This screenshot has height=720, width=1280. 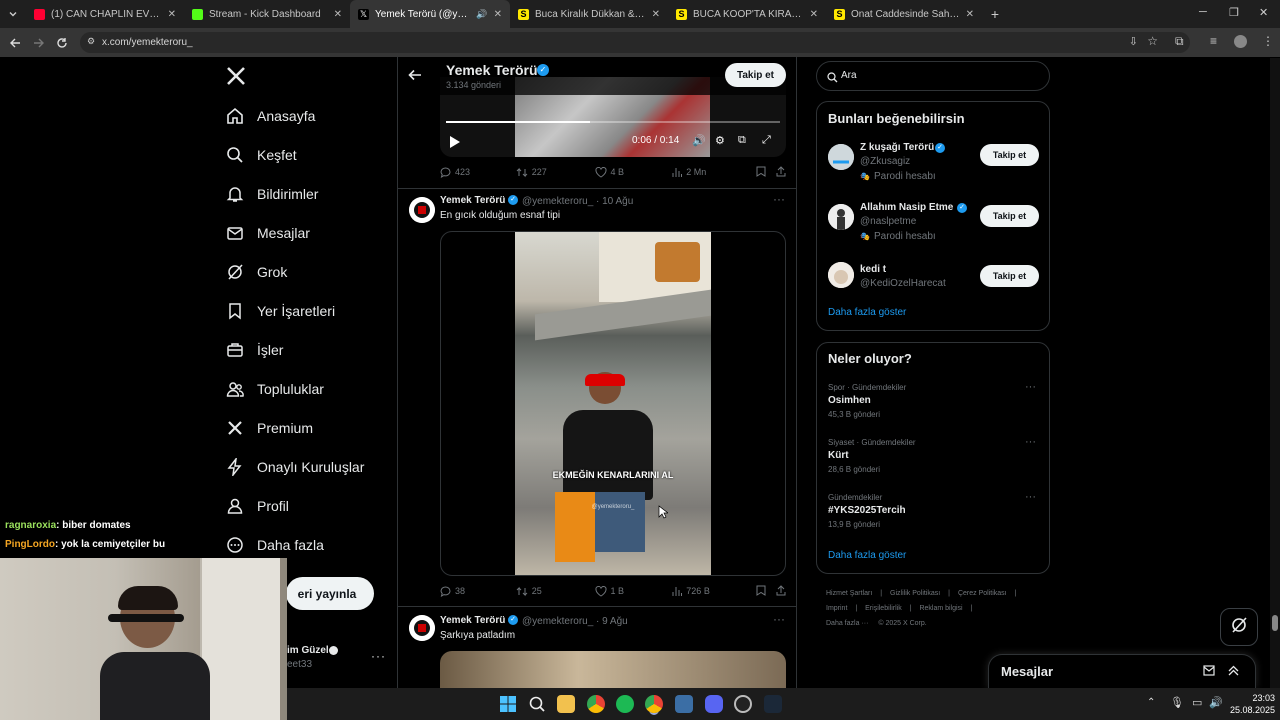 What do you see at coordinates (634, 172) in the screenshot?
I see `like-button: 4 B` at bounding box center [634, 172].